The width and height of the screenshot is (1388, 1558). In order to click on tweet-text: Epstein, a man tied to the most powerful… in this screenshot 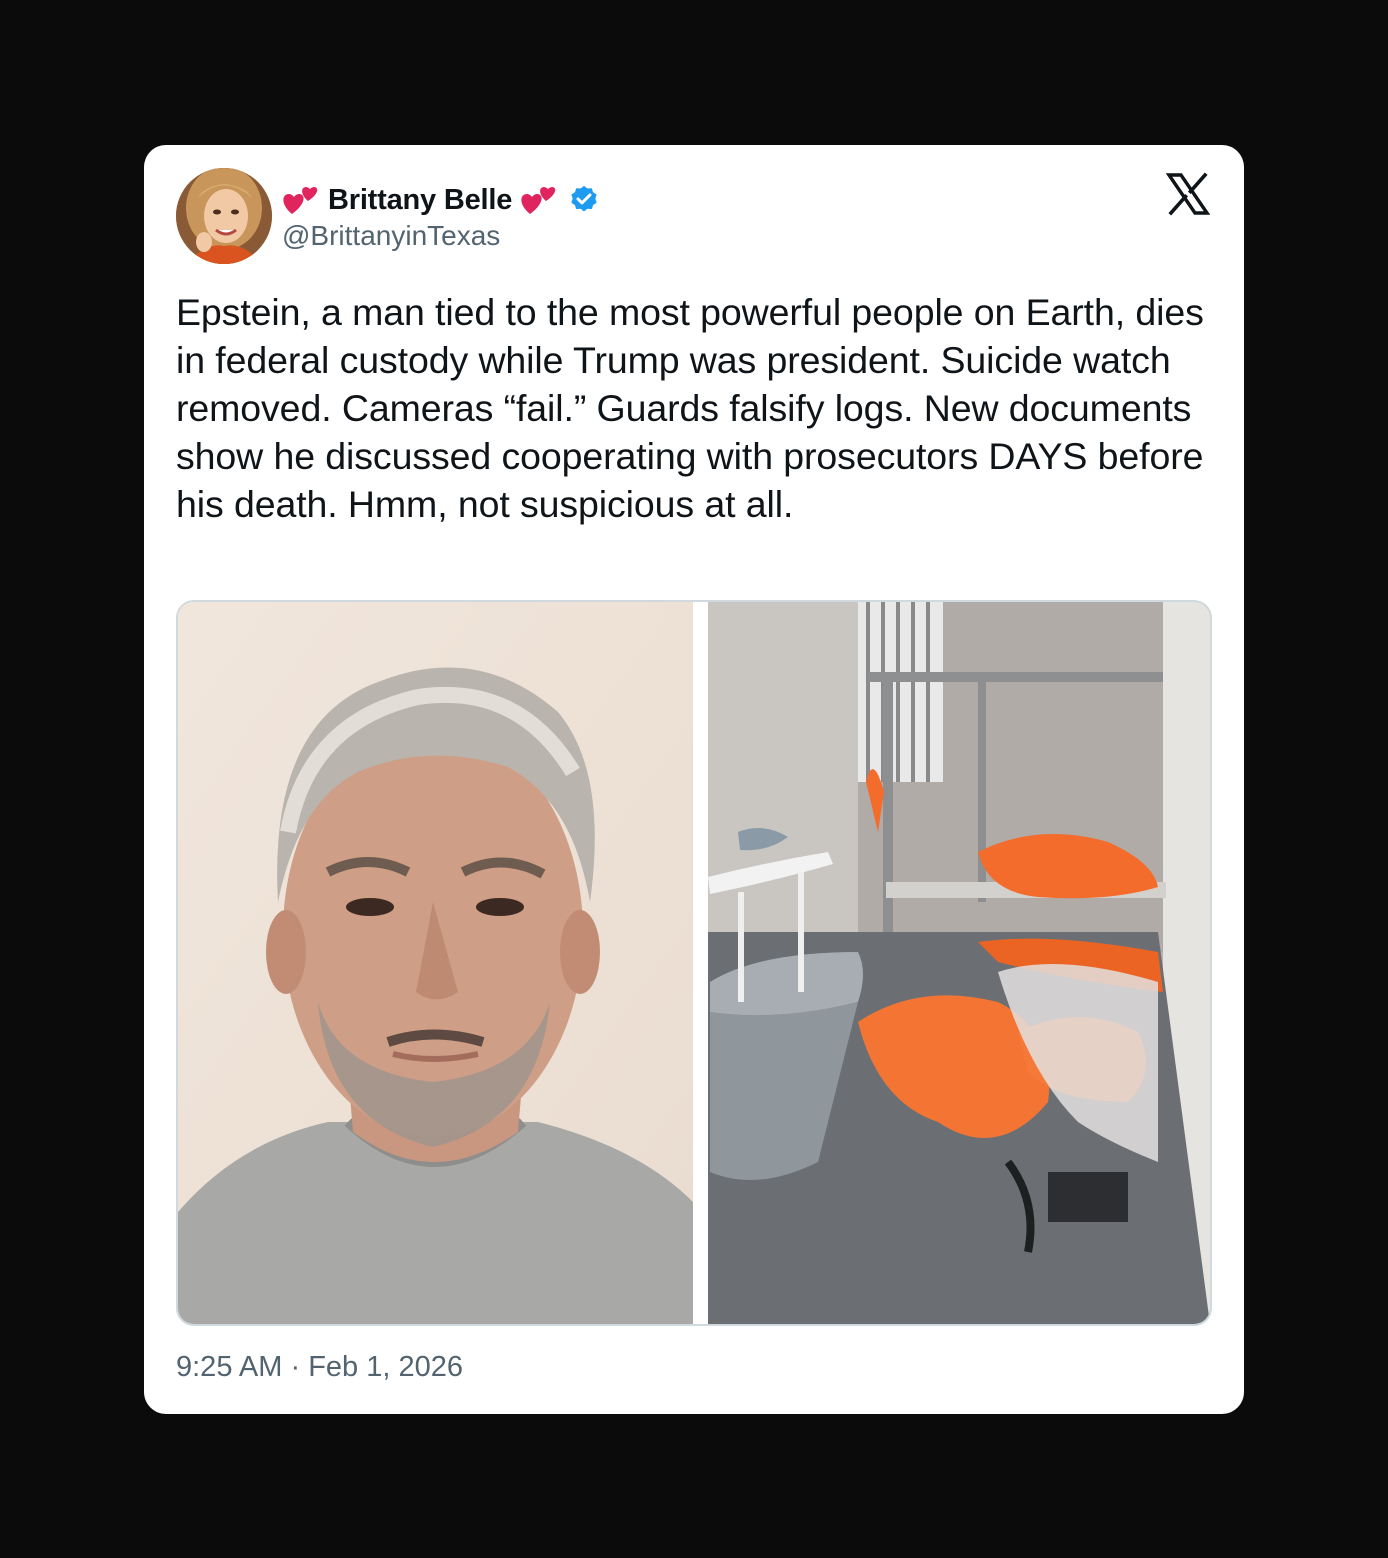, I will do `click(690, 408)`.